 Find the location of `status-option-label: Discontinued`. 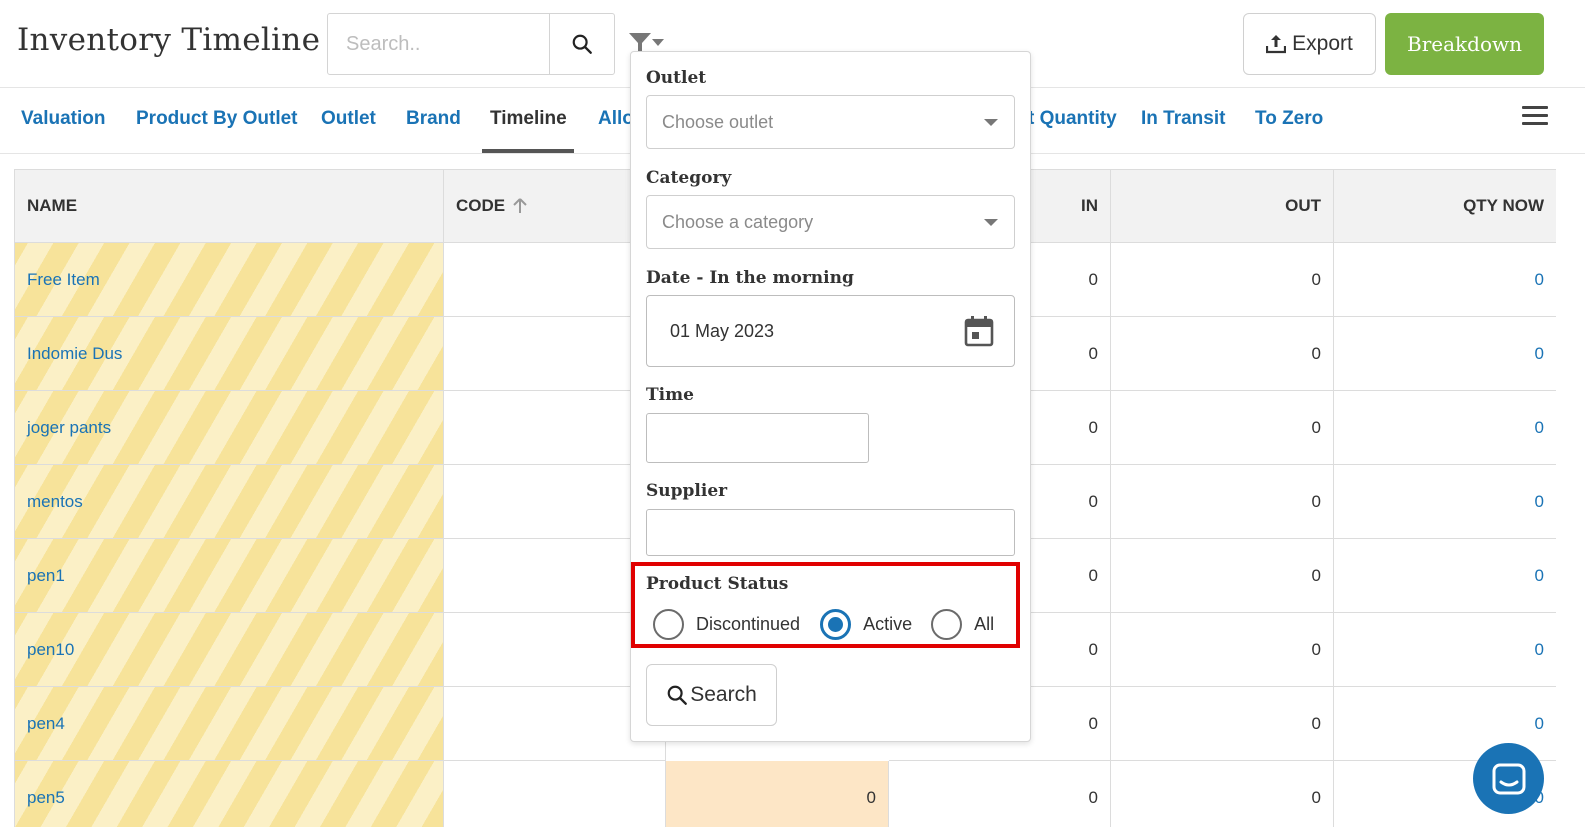

status-option-label: Discontinued is located at coordinates (748, 624).